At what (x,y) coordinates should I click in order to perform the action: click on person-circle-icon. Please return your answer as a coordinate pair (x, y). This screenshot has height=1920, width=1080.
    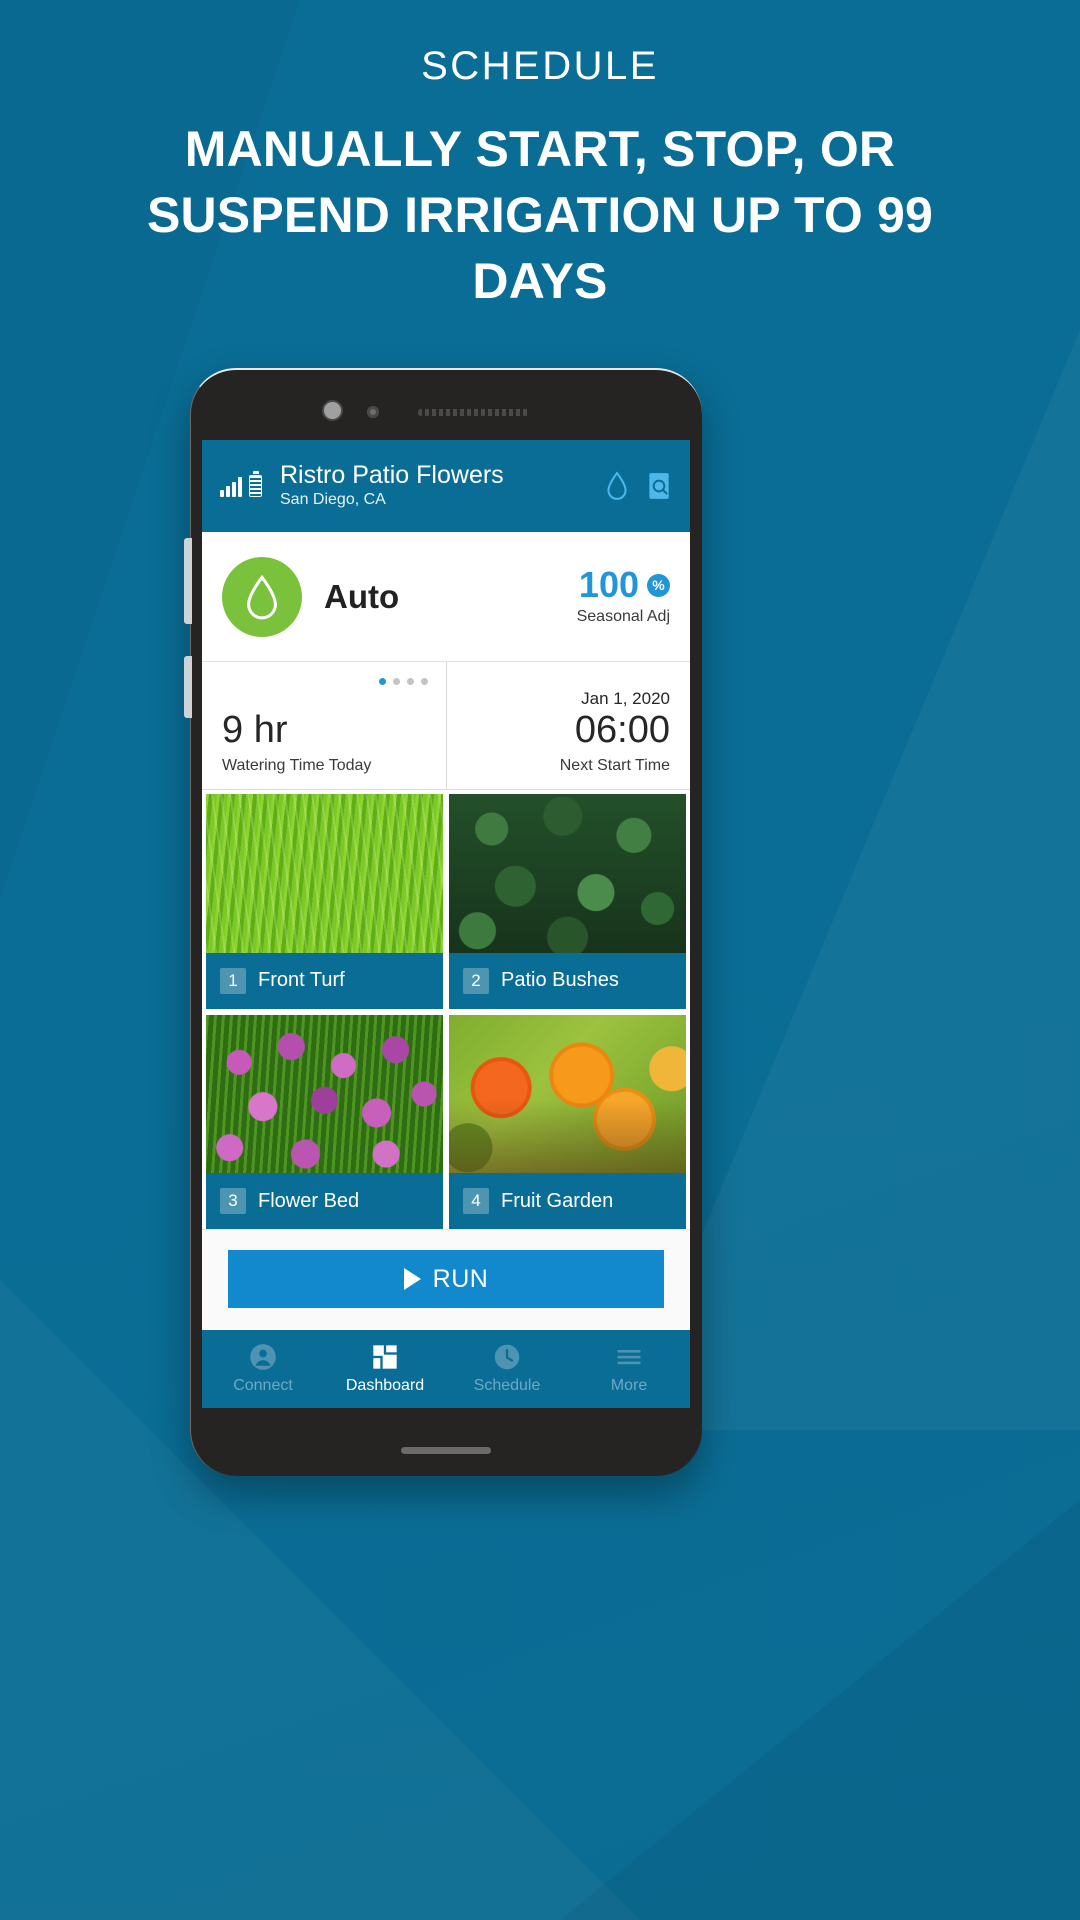
    Looking at the image, I should click on (263, 1357).